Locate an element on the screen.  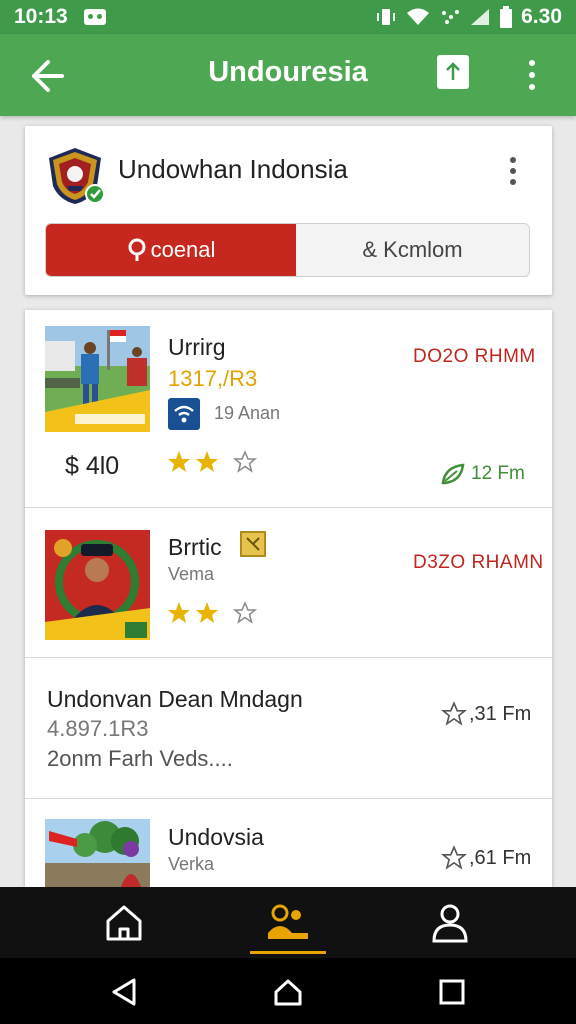
tab-personal: coenal is located at coordinates (171, 250).